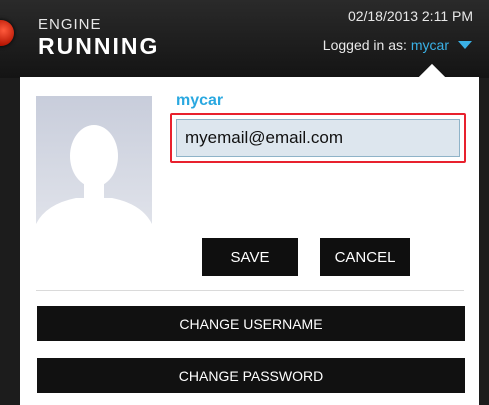 The width and height of the screenshot is (489, 405). What do you see at coordinates (365, 257) in the screenshot?
I see `cancel-button: CANCEL` at bounding box center [365, 257].